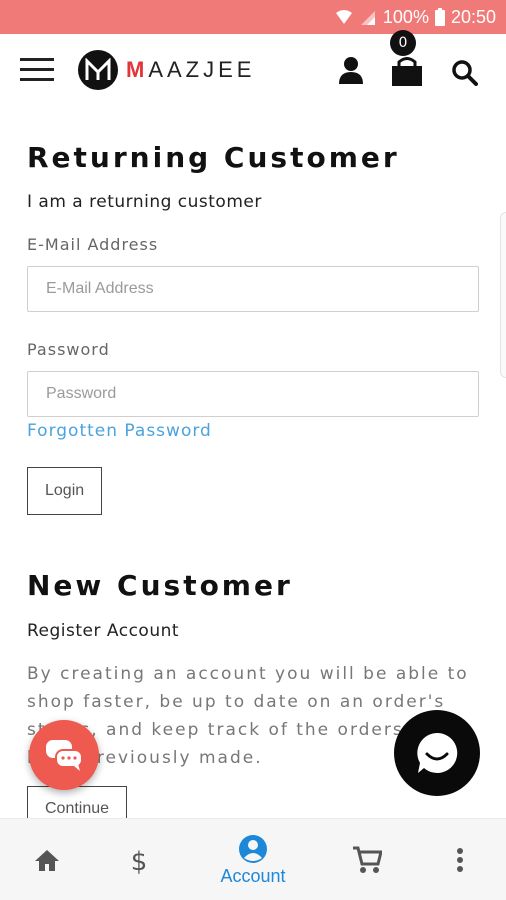 This screenshot has height=900, width=506. Describe the element at coordinates (93, 244) in the screenshot. I see `email-label: E-Mail Address` at that location.